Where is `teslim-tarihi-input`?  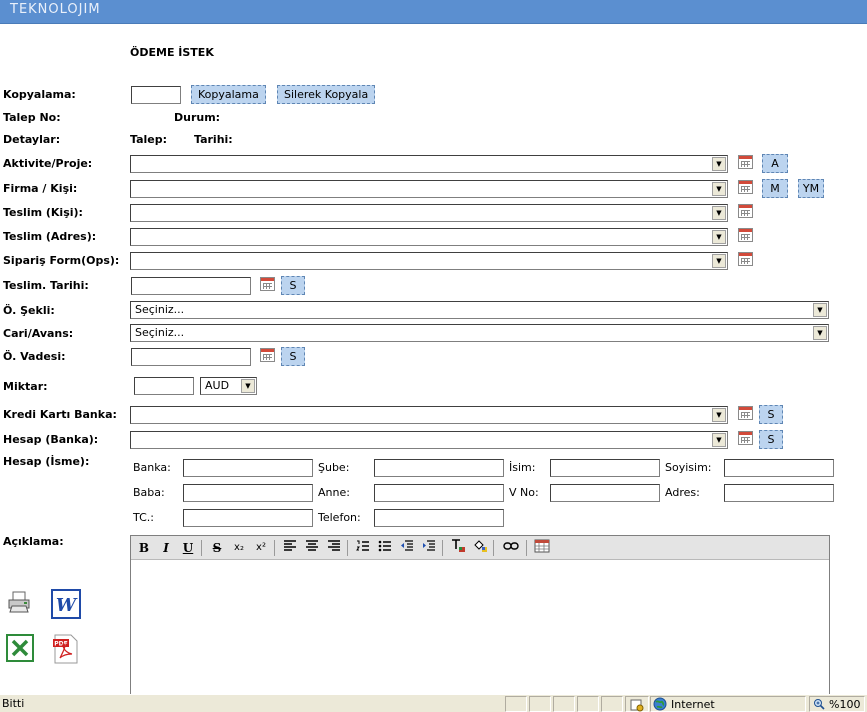
teslim-tarihi-input is located at coordinates (191, 286).